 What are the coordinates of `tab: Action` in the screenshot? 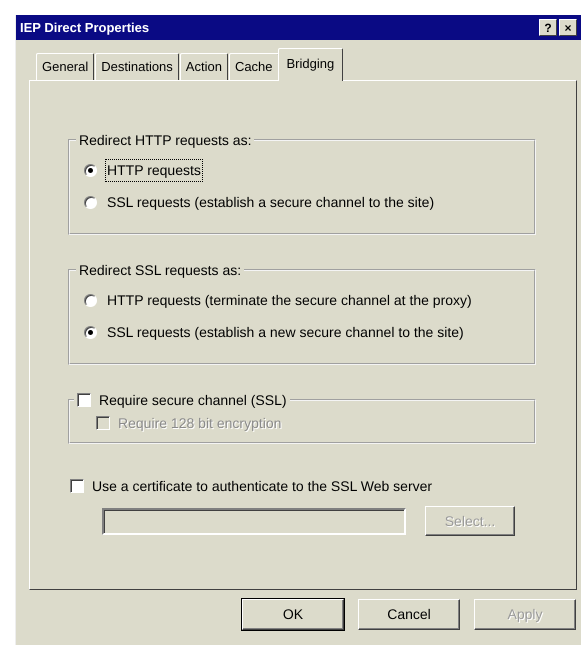 It's located at (204, 66).